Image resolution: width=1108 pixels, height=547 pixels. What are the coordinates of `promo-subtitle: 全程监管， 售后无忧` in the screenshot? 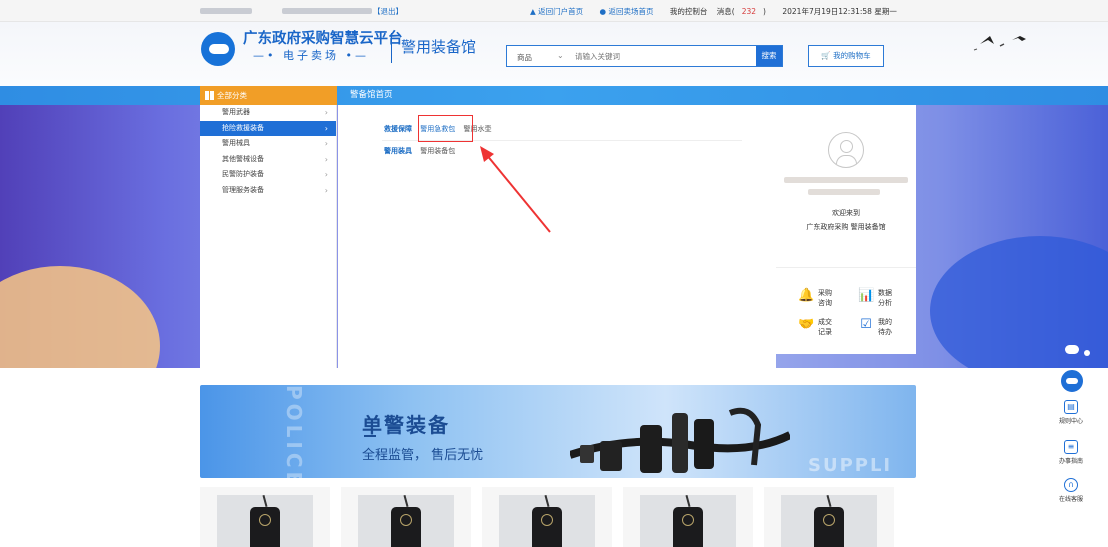 It's located at (423, 455).